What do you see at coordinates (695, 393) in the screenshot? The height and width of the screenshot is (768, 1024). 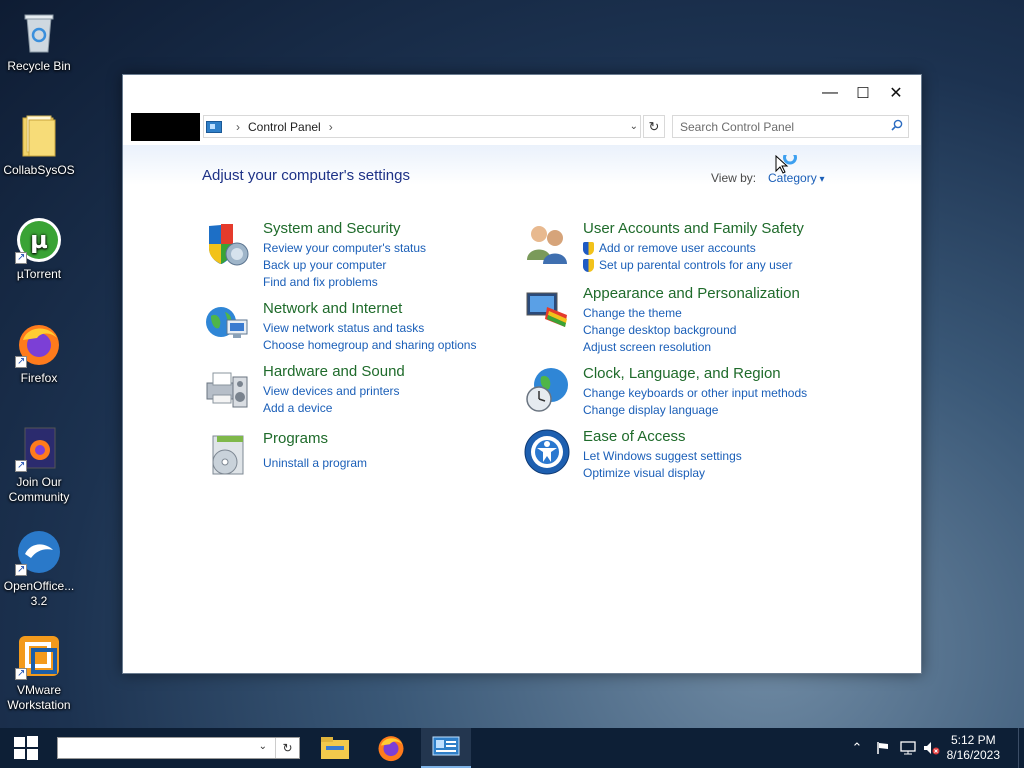 I see `link-keyboards: Change keyboards or other input methods` at bounding box center [695, 393].